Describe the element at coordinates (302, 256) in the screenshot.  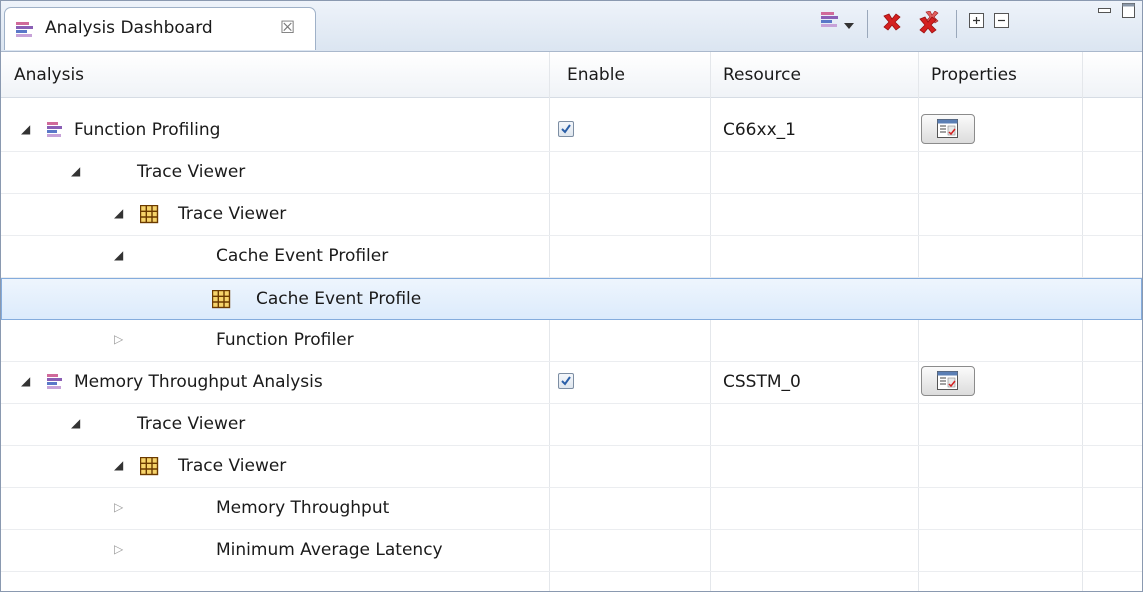
I see `tree-item-label: Cache Event Profiler` at that location.